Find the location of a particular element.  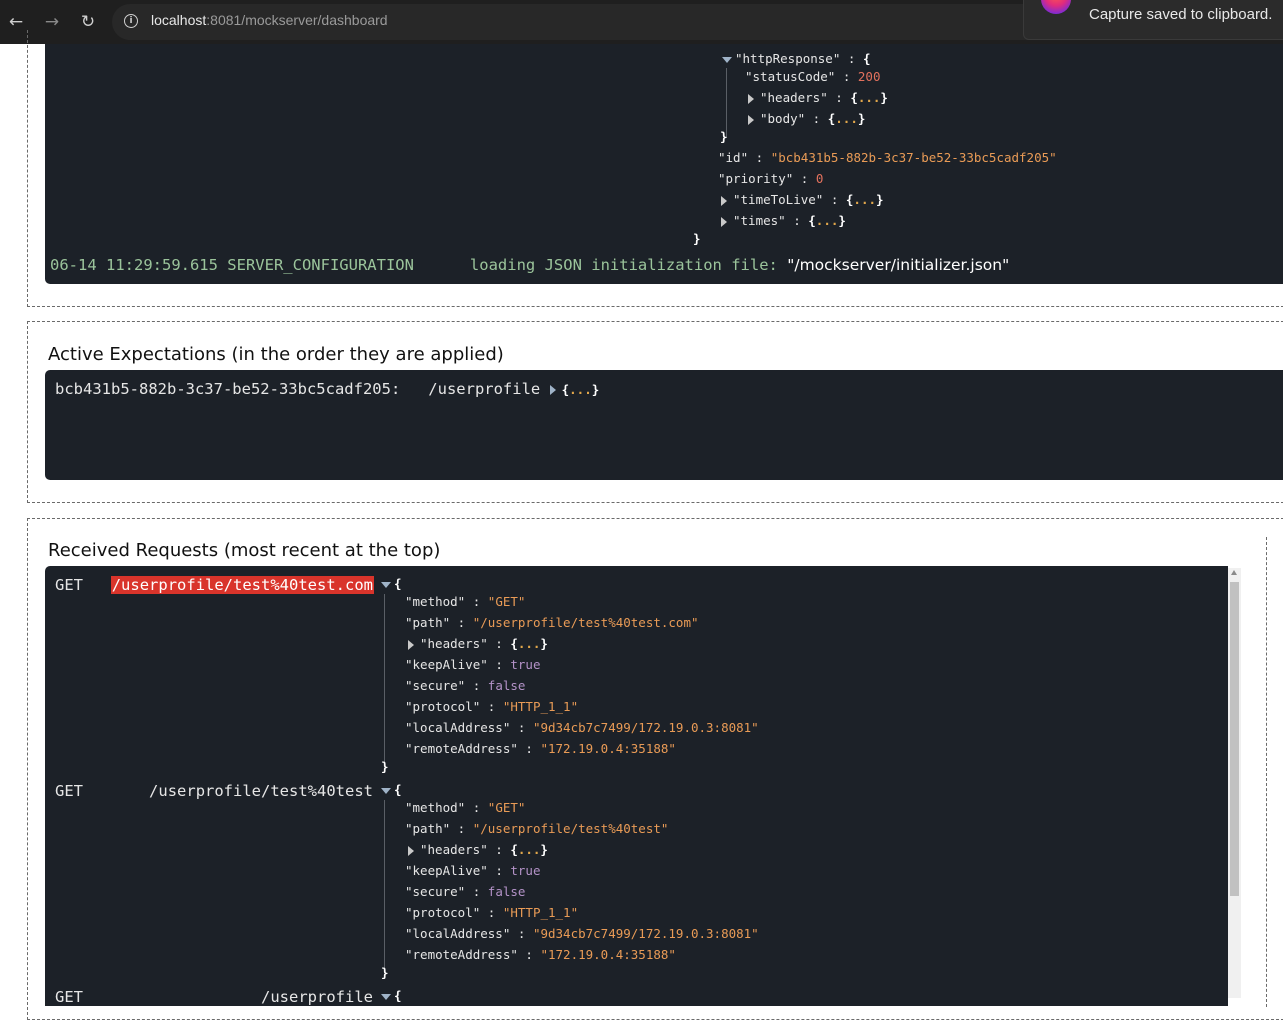

url-host: localhost is located at coordinates (179, 20).